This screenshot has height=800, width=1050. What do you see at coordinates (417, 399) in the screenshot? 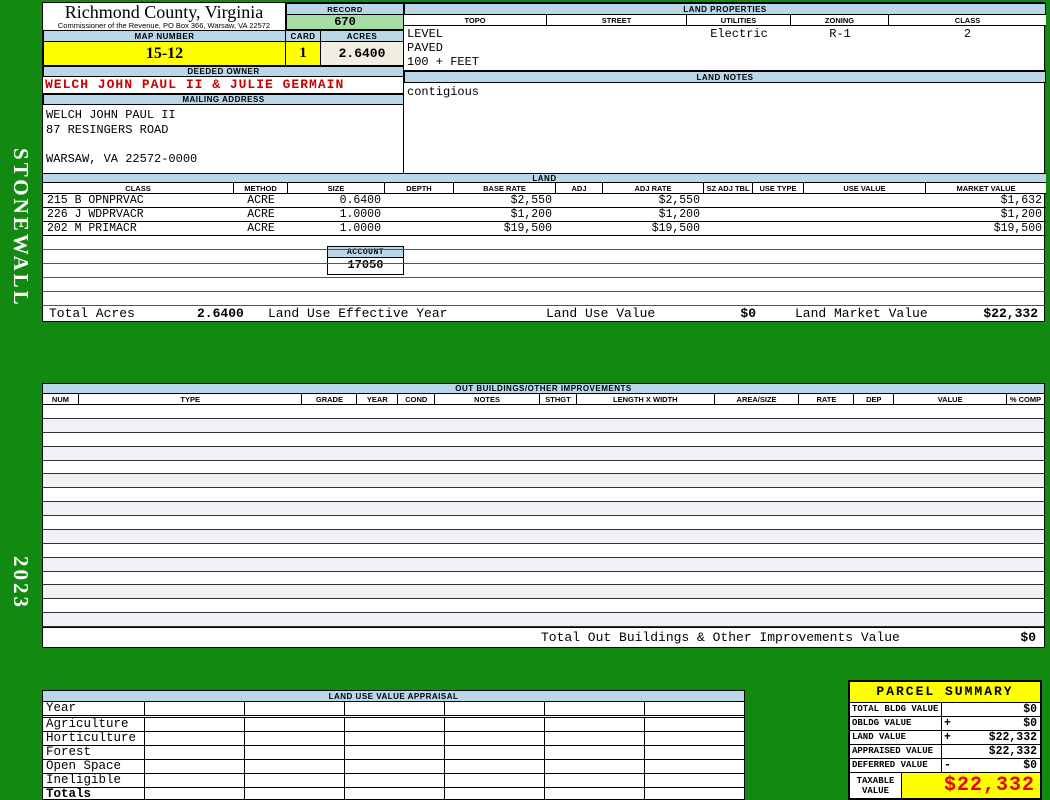
I see `hdr-cond: COND` at bounding box center [417, 399].